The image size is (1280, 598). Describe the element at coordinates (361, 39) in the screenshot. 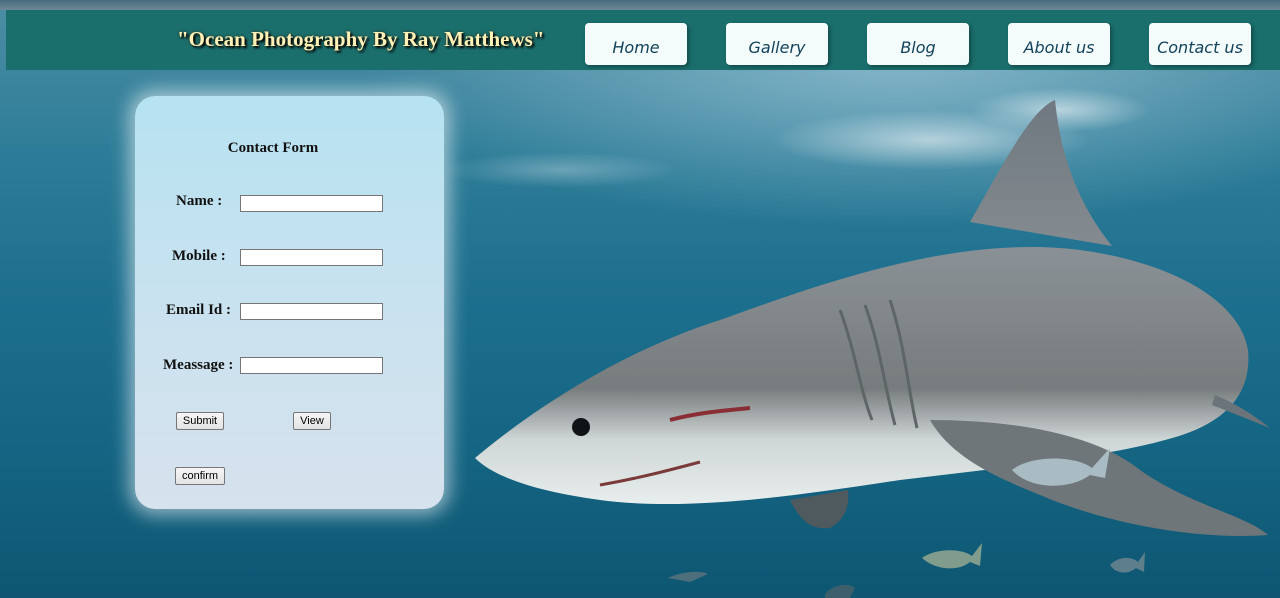

I see `site-title: "Ocean Photography By Ray Matthews"` at that location.